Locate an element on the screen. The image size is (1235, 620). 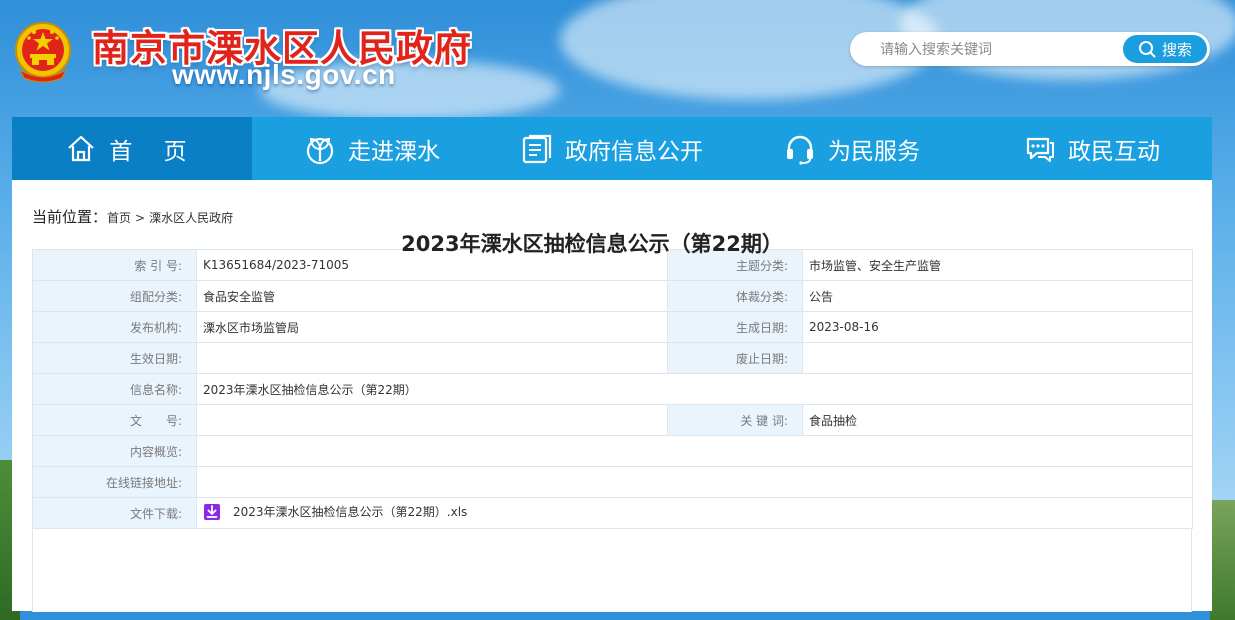
repeal-date-label: 废止日期: is located at coordinates (735, 358).